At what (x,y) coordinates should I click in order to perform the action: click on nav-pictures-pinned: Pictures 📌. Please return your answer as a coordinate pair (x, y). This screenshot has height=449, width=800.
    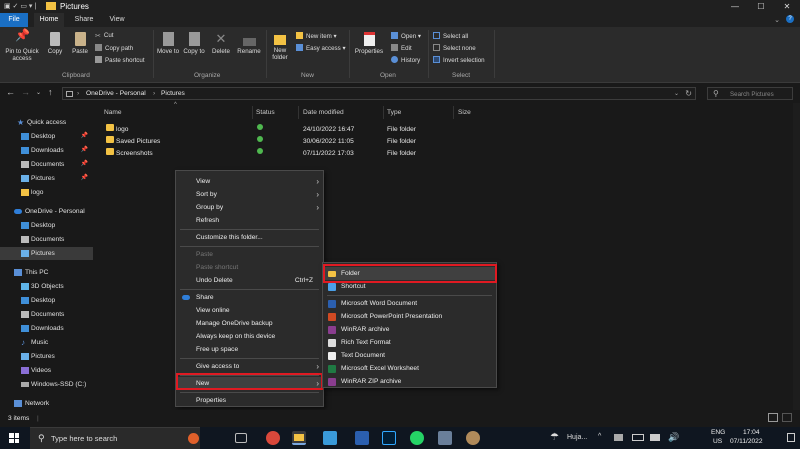
    Looking at the image, I should click on (46, 178).